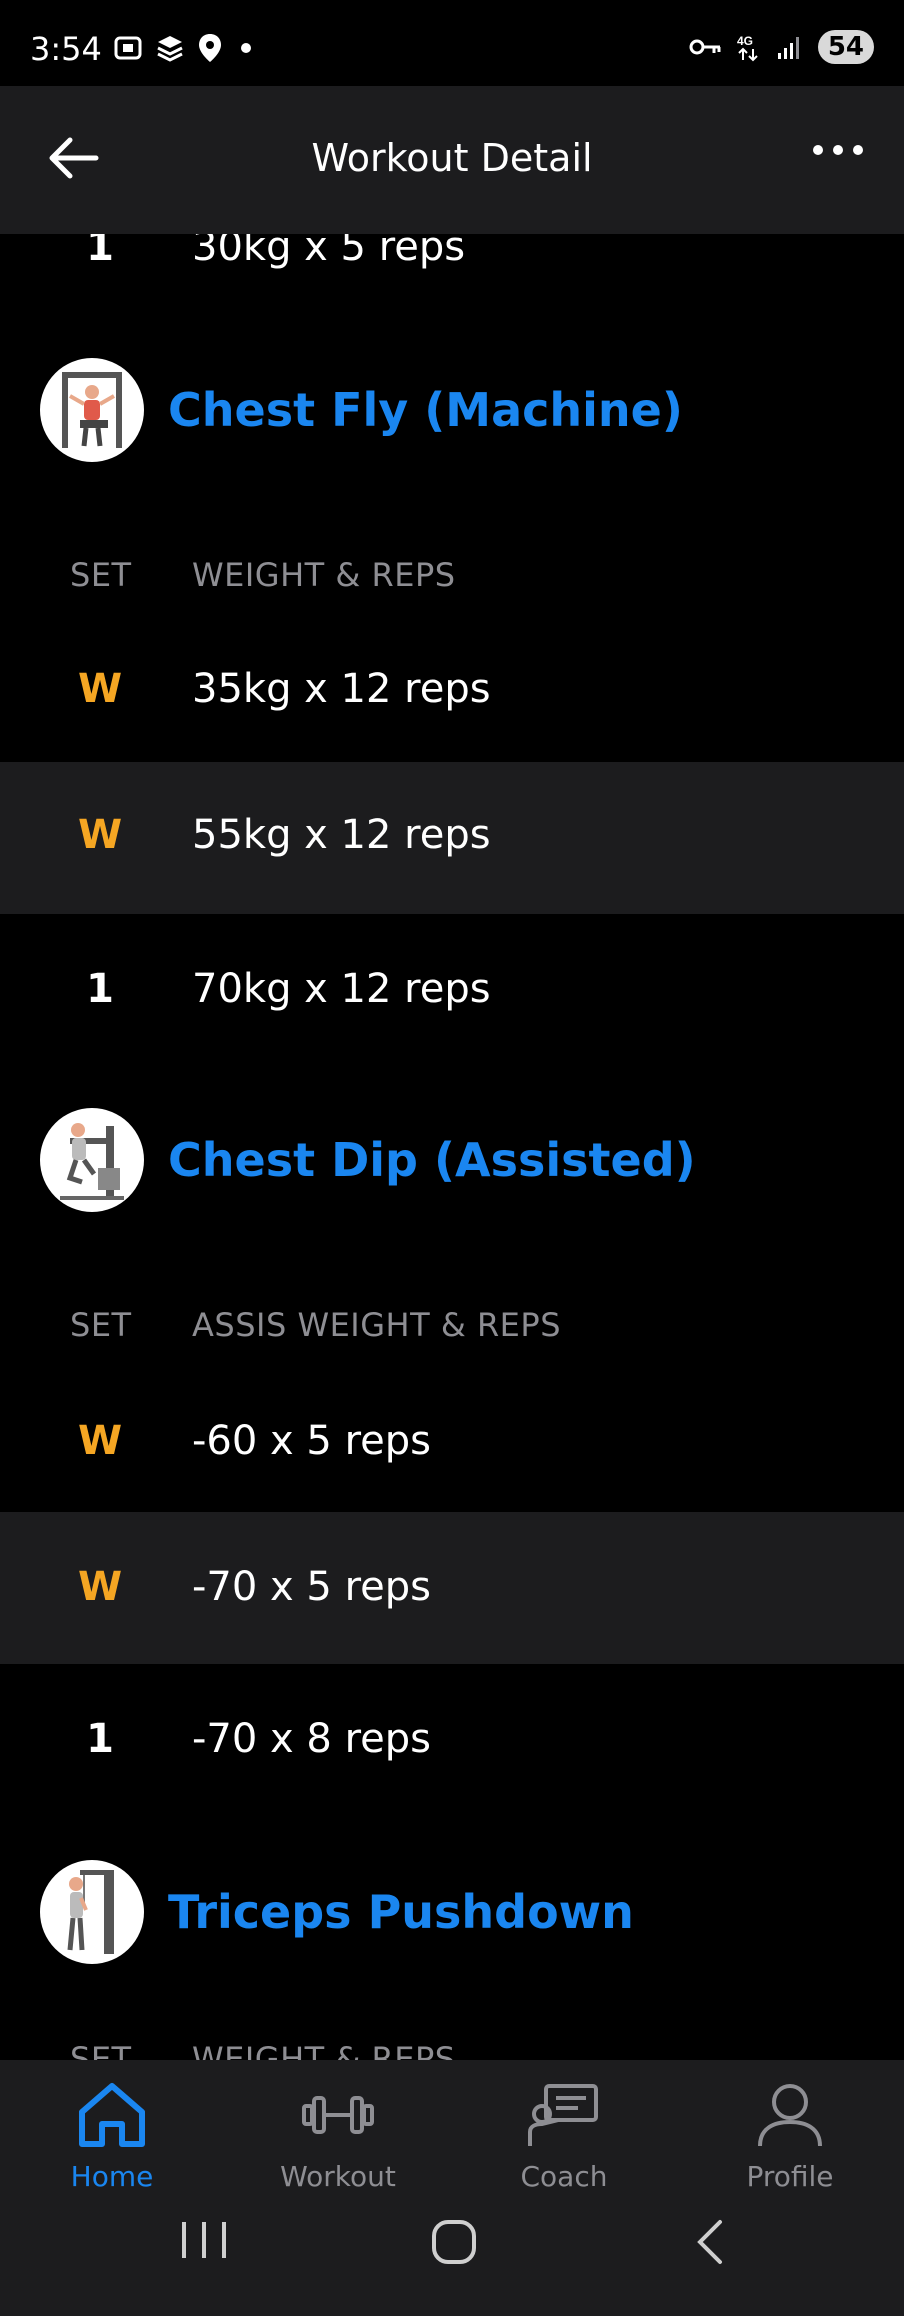 This screenshot has width=904, height=2316. I want to click on exercise-header: Chest Dip (Assisted), so click(368, 1160).